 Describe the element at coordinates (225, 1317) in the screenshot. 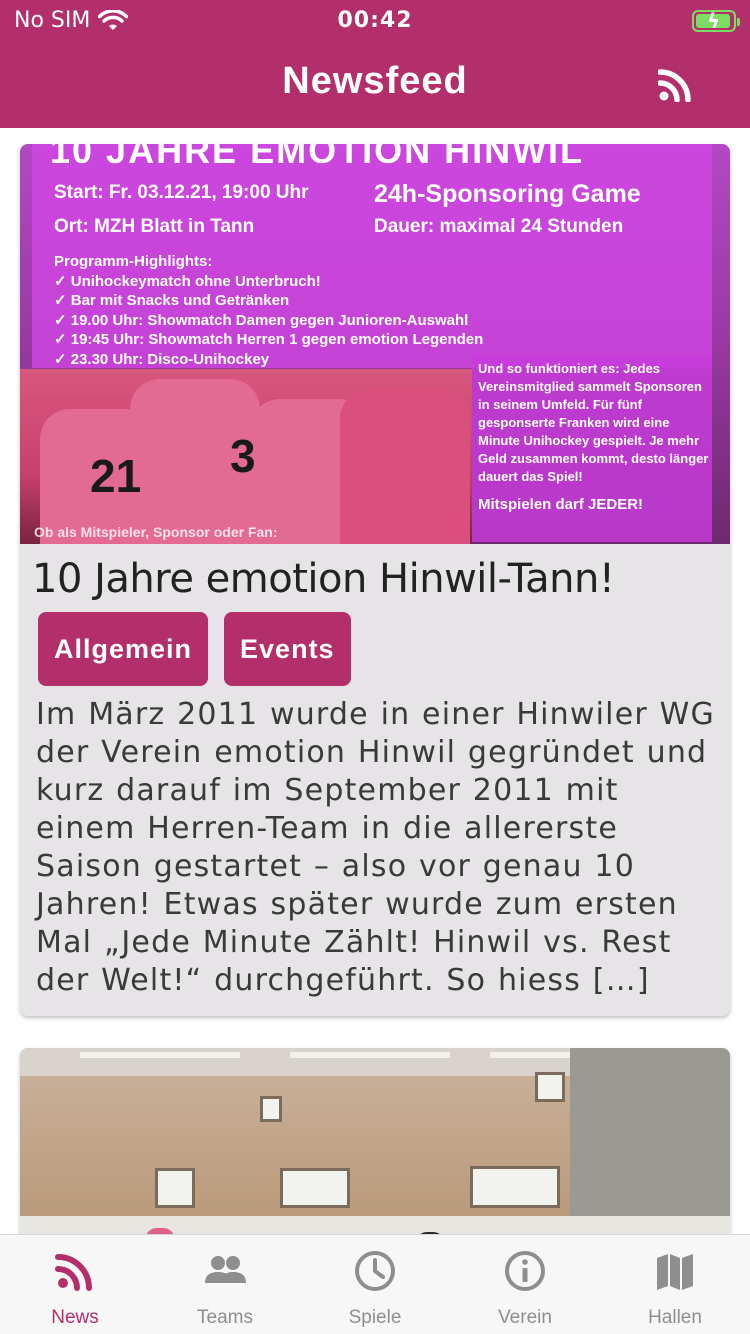

I see `tab-label: Teams` at that location.